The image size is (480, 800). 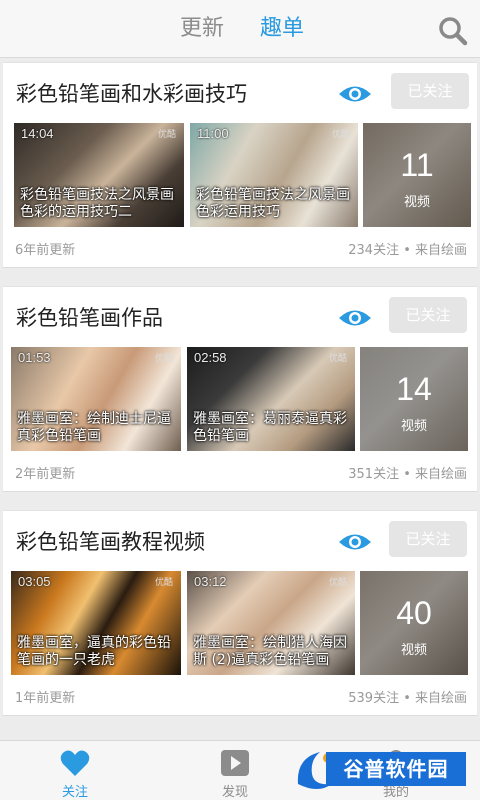 I want to click on top-bar: 更新 趣单, so click(x=240, y=29).